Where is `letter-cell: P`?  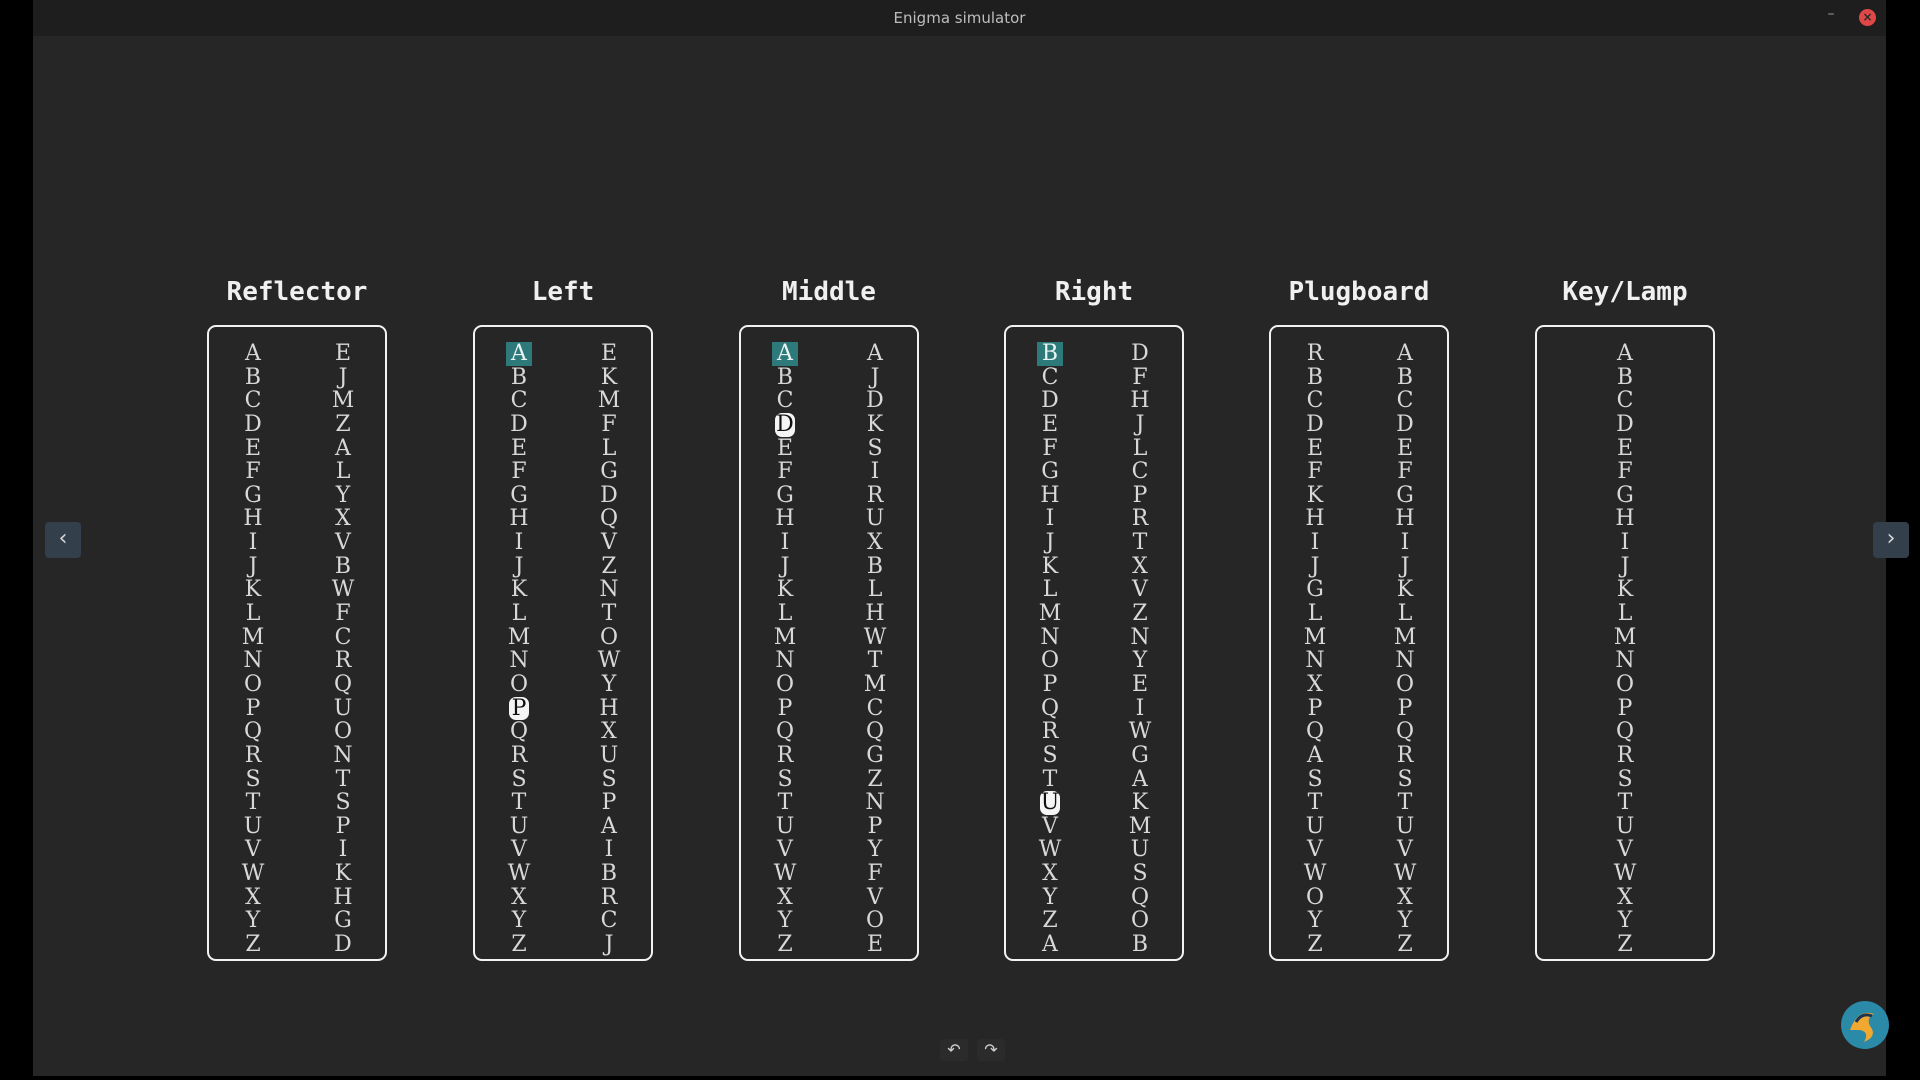 letter-cell: P is located at coordinates (875, 827).